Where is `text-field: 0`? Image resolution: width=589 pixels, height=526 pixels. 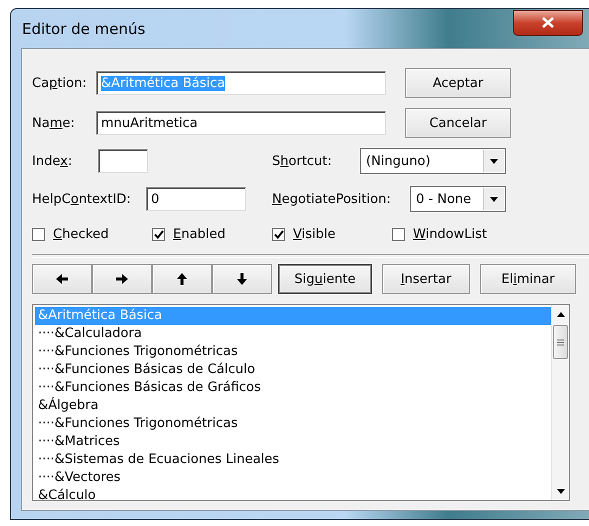 text-field: 0 is located at coordinates (196, 199).